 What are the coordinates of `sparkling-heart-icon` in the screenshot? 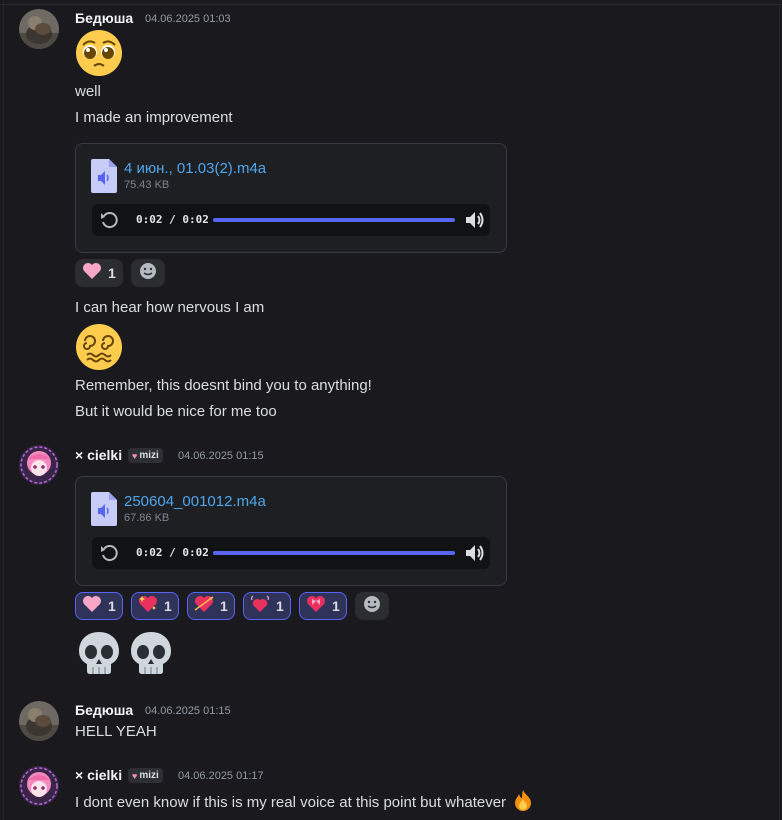 It's located at (148, 606).